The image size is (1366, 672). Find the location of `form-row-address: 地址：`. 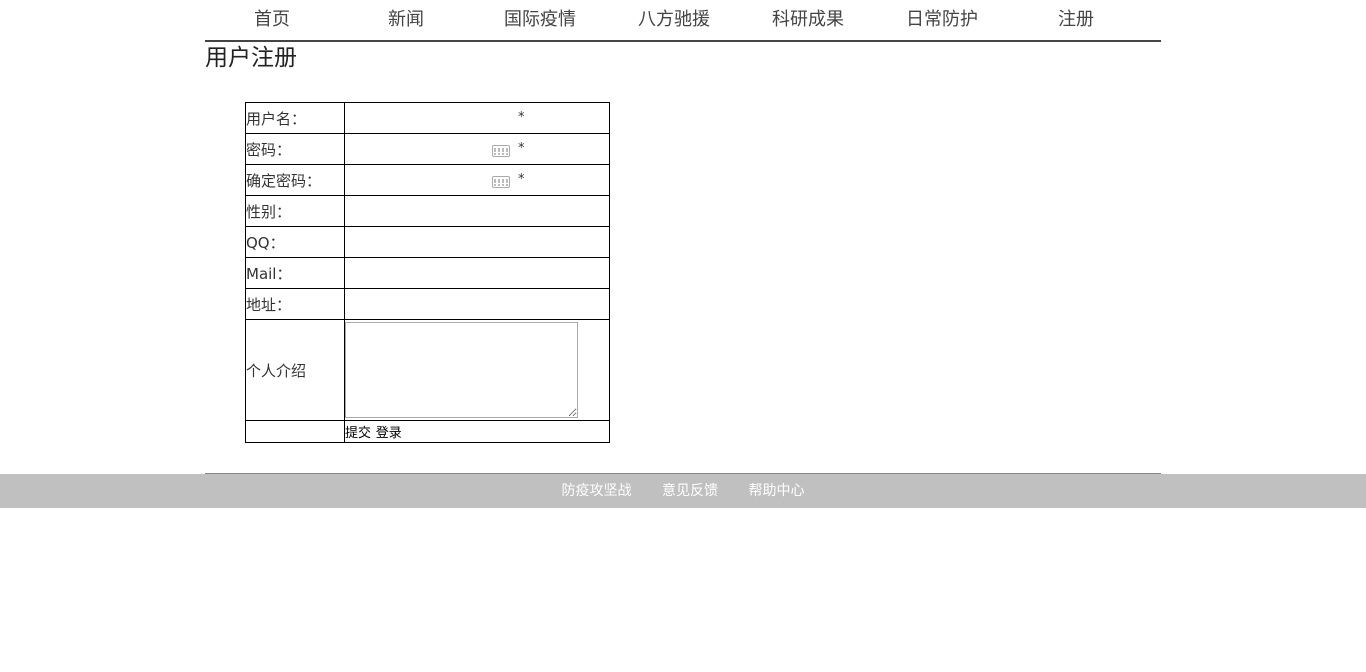

form-row-address: 地址： is located at coordinates (427, 304).